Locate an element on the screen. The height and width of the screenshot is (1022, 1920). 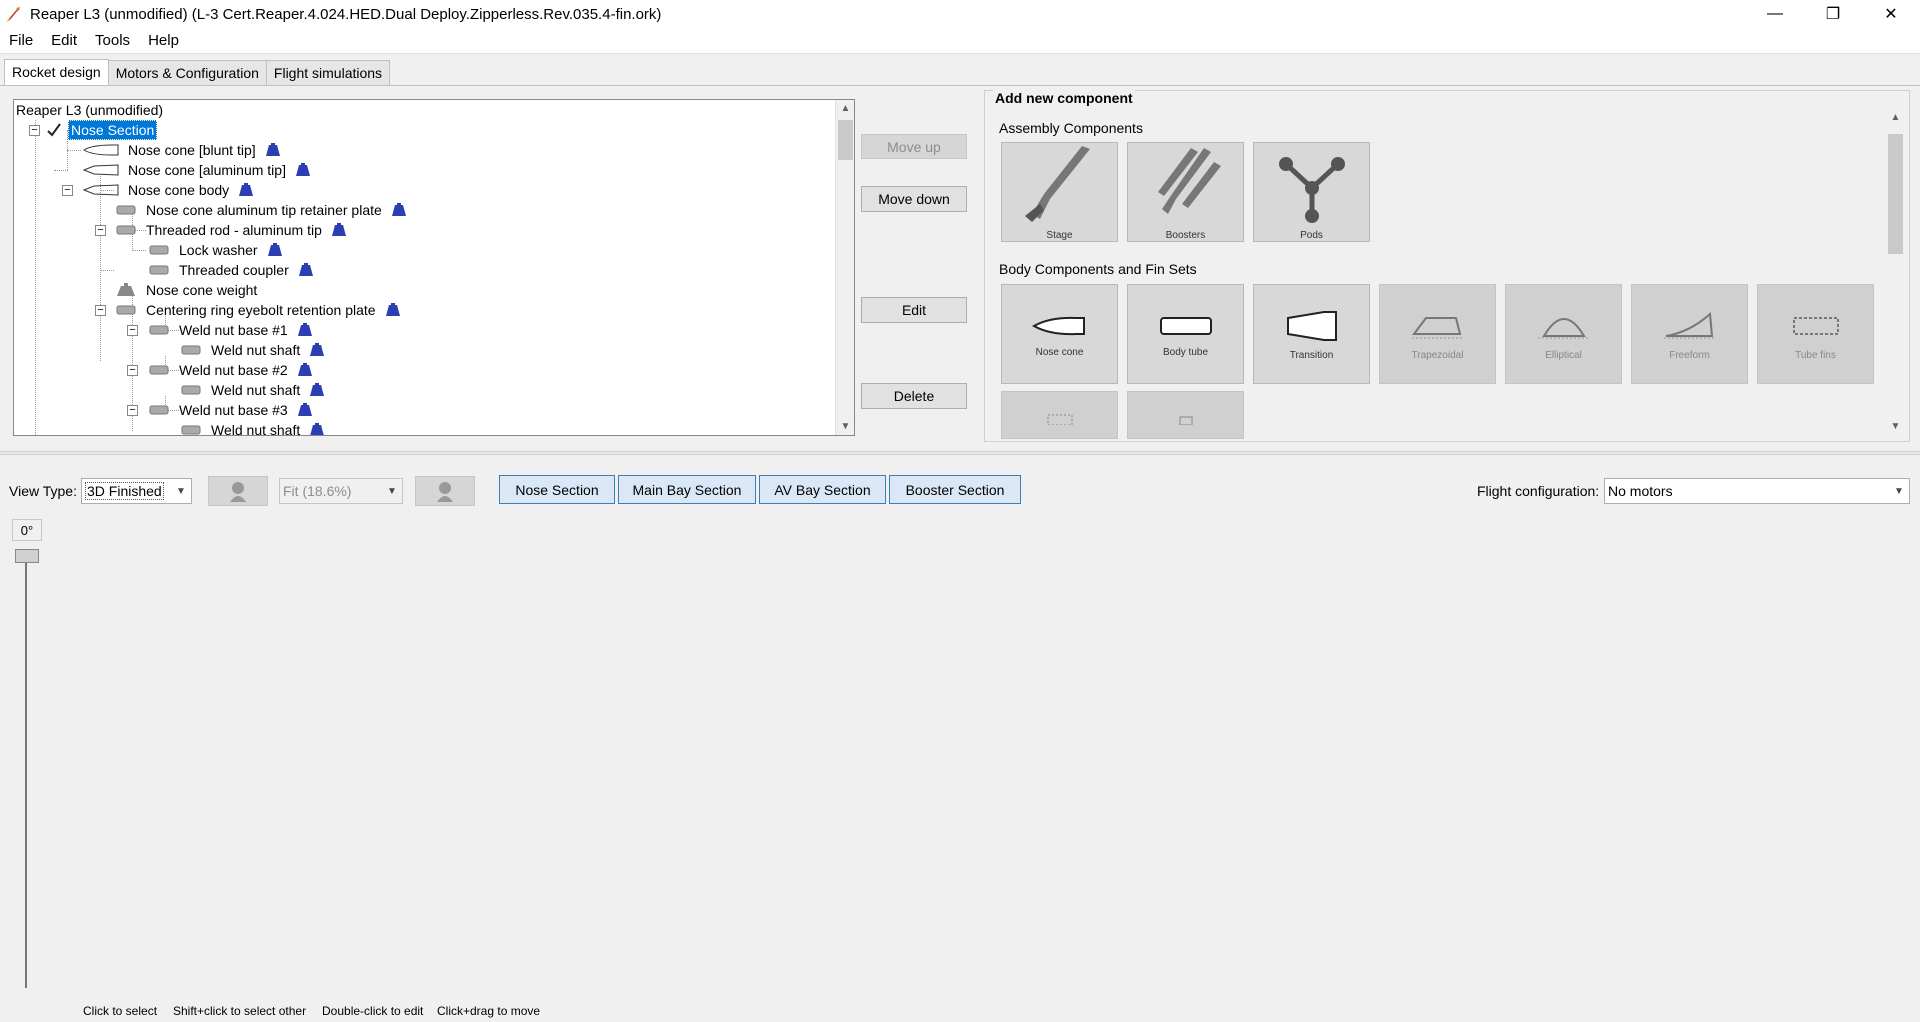
elliptical-fin-icon is located at coordinates (1563, 327).